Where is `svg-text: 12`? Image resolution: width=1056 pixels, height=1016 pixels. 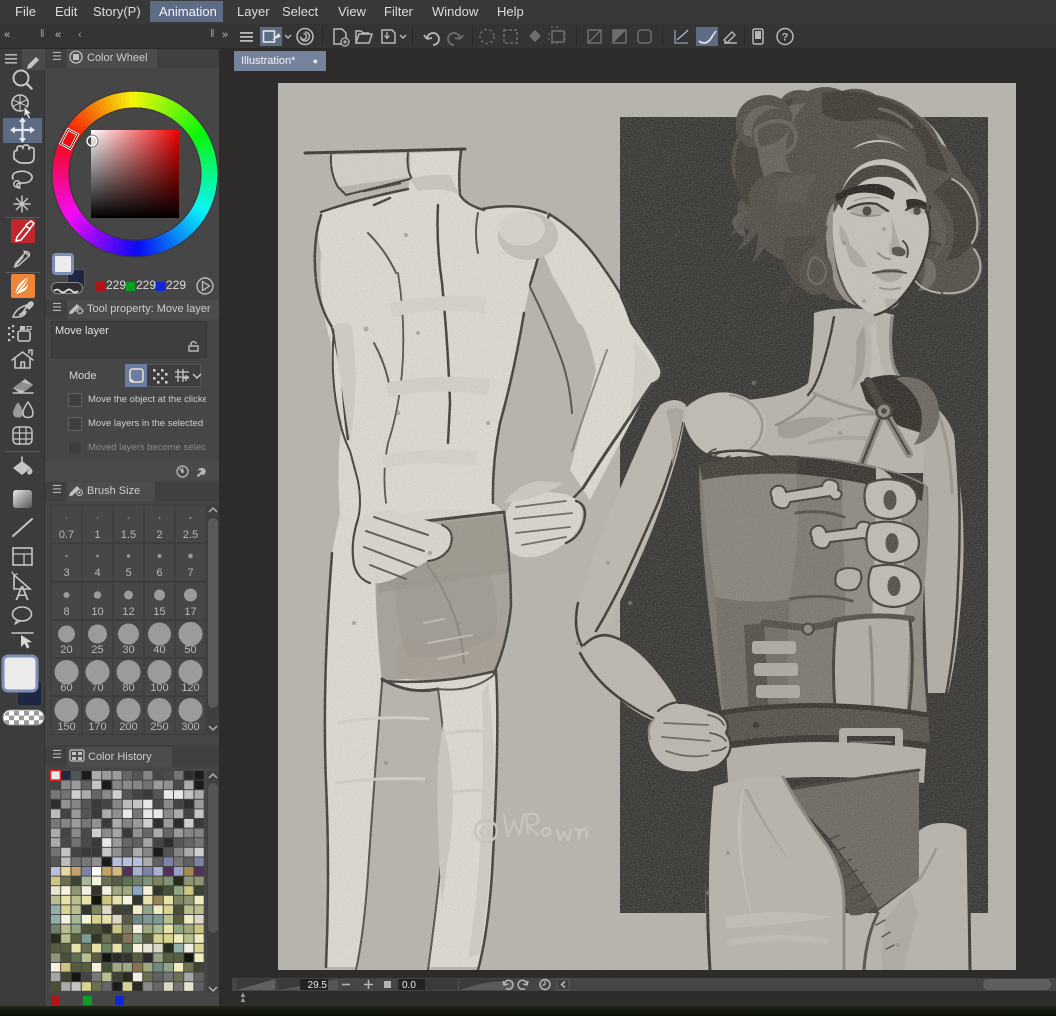 svg-text: 12 is located at coordinates (128, 612).